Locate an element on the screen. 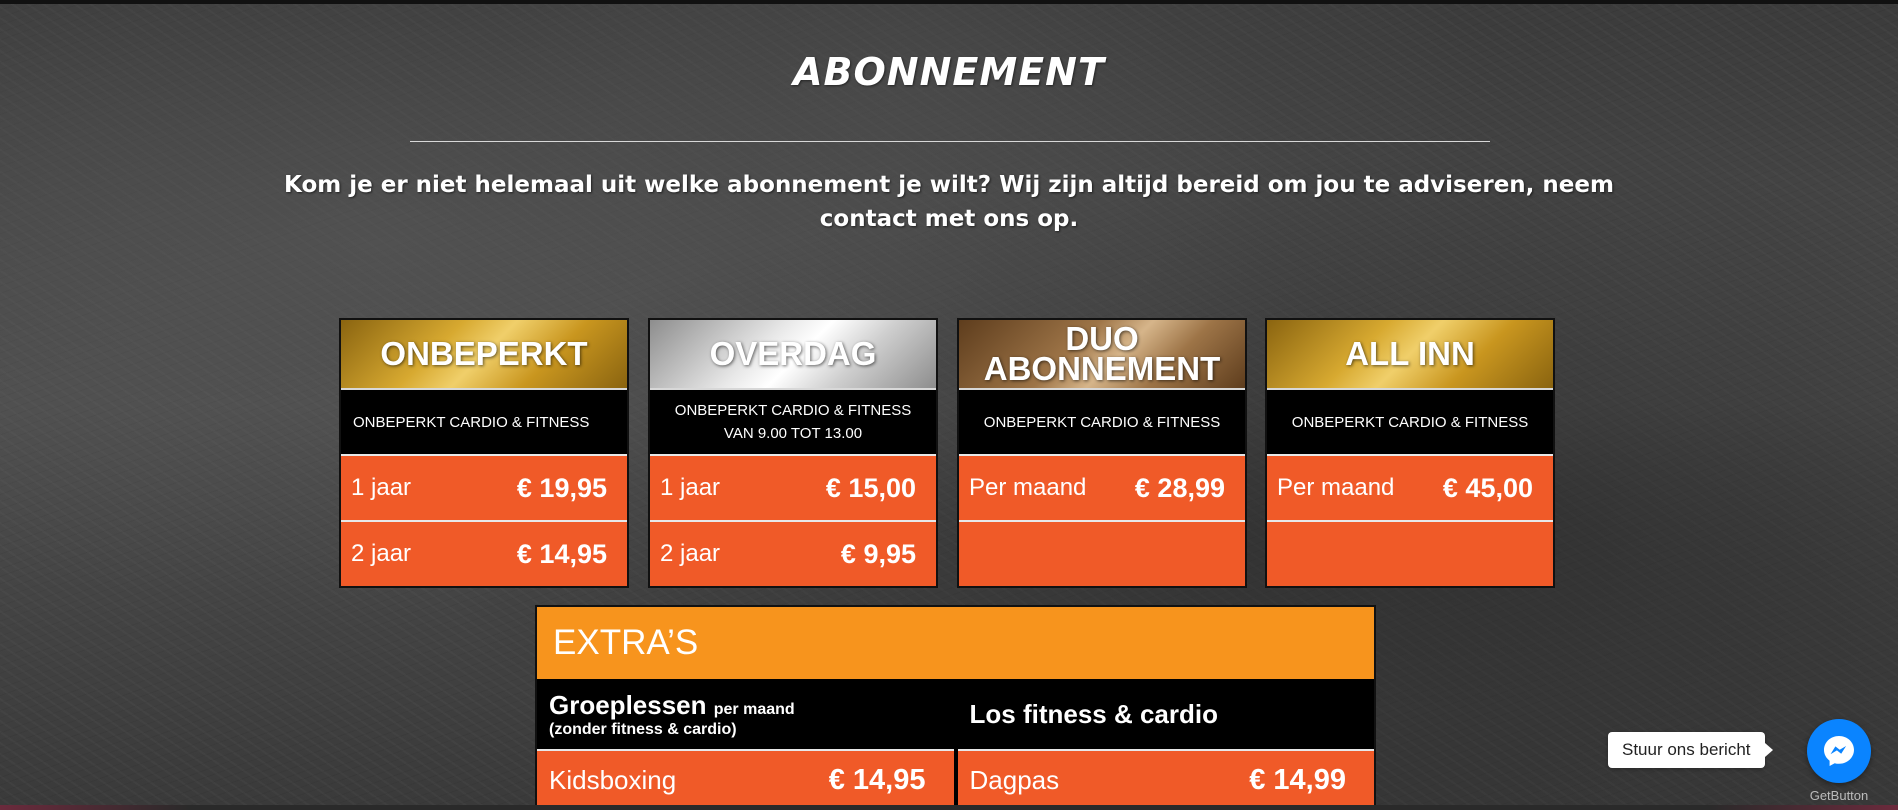 This screenshot has height=810, width=1898. price-row: 1 jaar € 15,00 is located at coordinates (793, 487).